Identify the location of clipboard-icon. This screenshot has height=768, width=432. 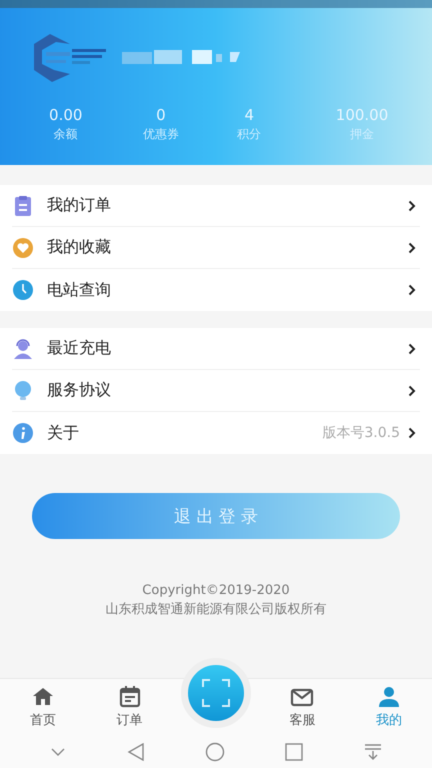
(23, 205).